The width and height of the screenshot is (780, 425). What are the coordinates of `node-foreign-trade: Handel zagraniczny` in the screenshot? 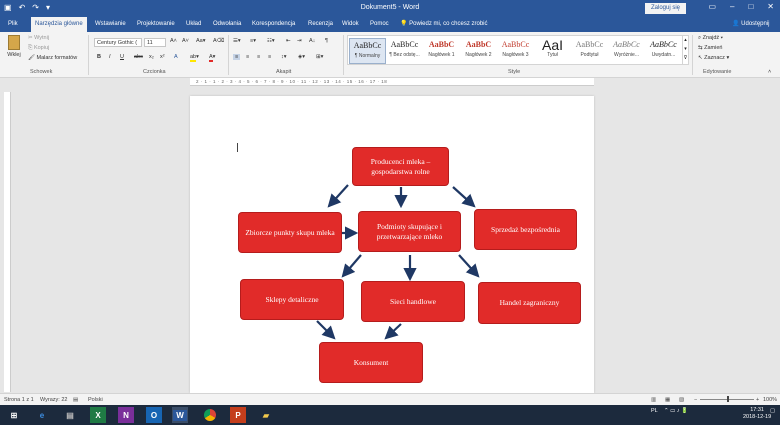 It's located at (529, 303).